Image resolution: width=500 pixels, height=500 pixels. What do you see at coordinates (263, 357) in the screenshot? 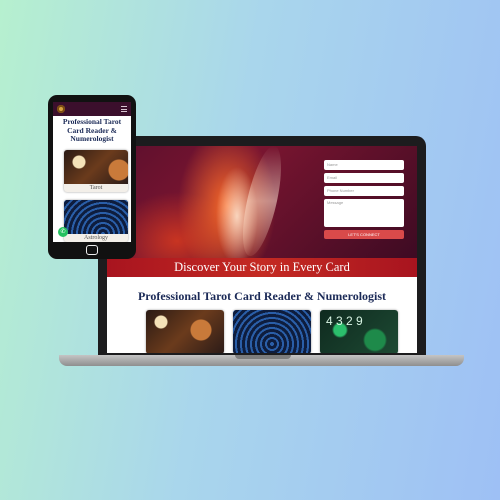
I see `laptop-notch` at bounding box center [263, 357].